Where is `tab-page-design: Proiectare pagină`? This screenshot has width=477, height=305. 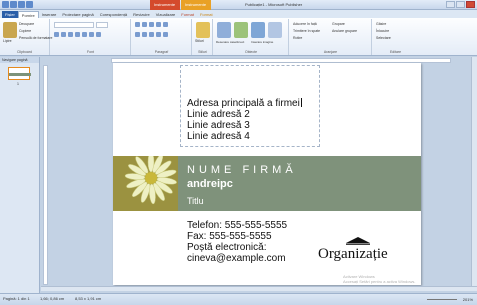
tab-page-design: Proiectare pagină is located at coordinates (77, 14).